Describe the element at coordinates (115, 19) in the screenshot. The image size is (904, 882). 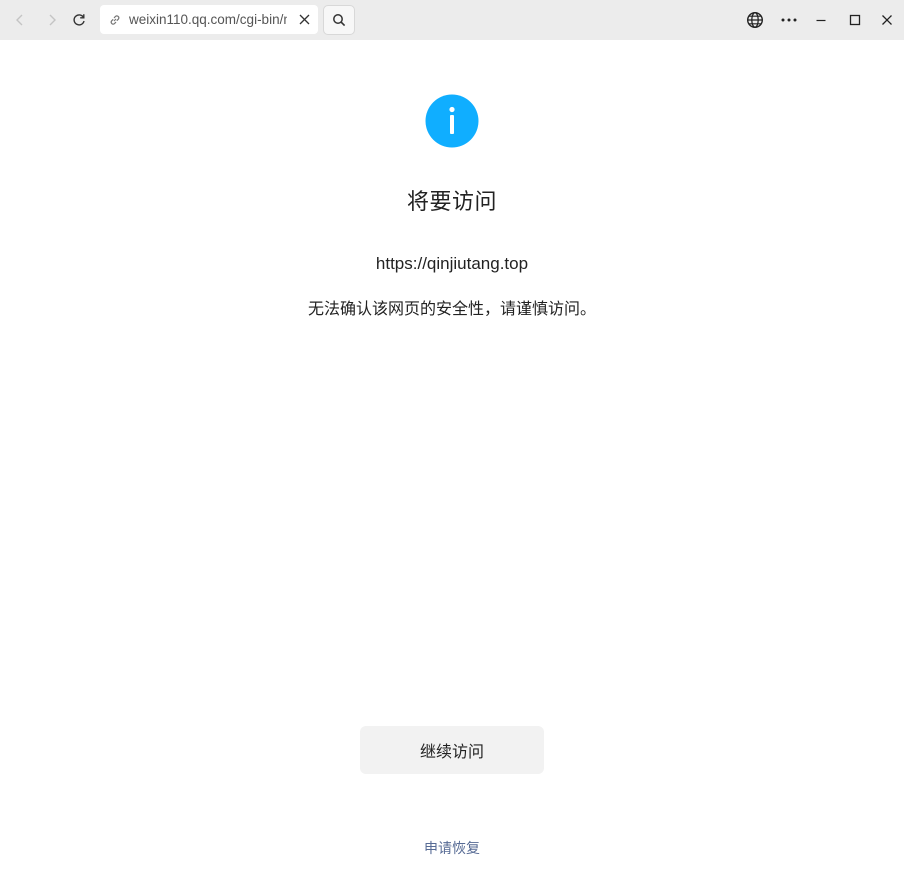
I see `link-icon` at that location.